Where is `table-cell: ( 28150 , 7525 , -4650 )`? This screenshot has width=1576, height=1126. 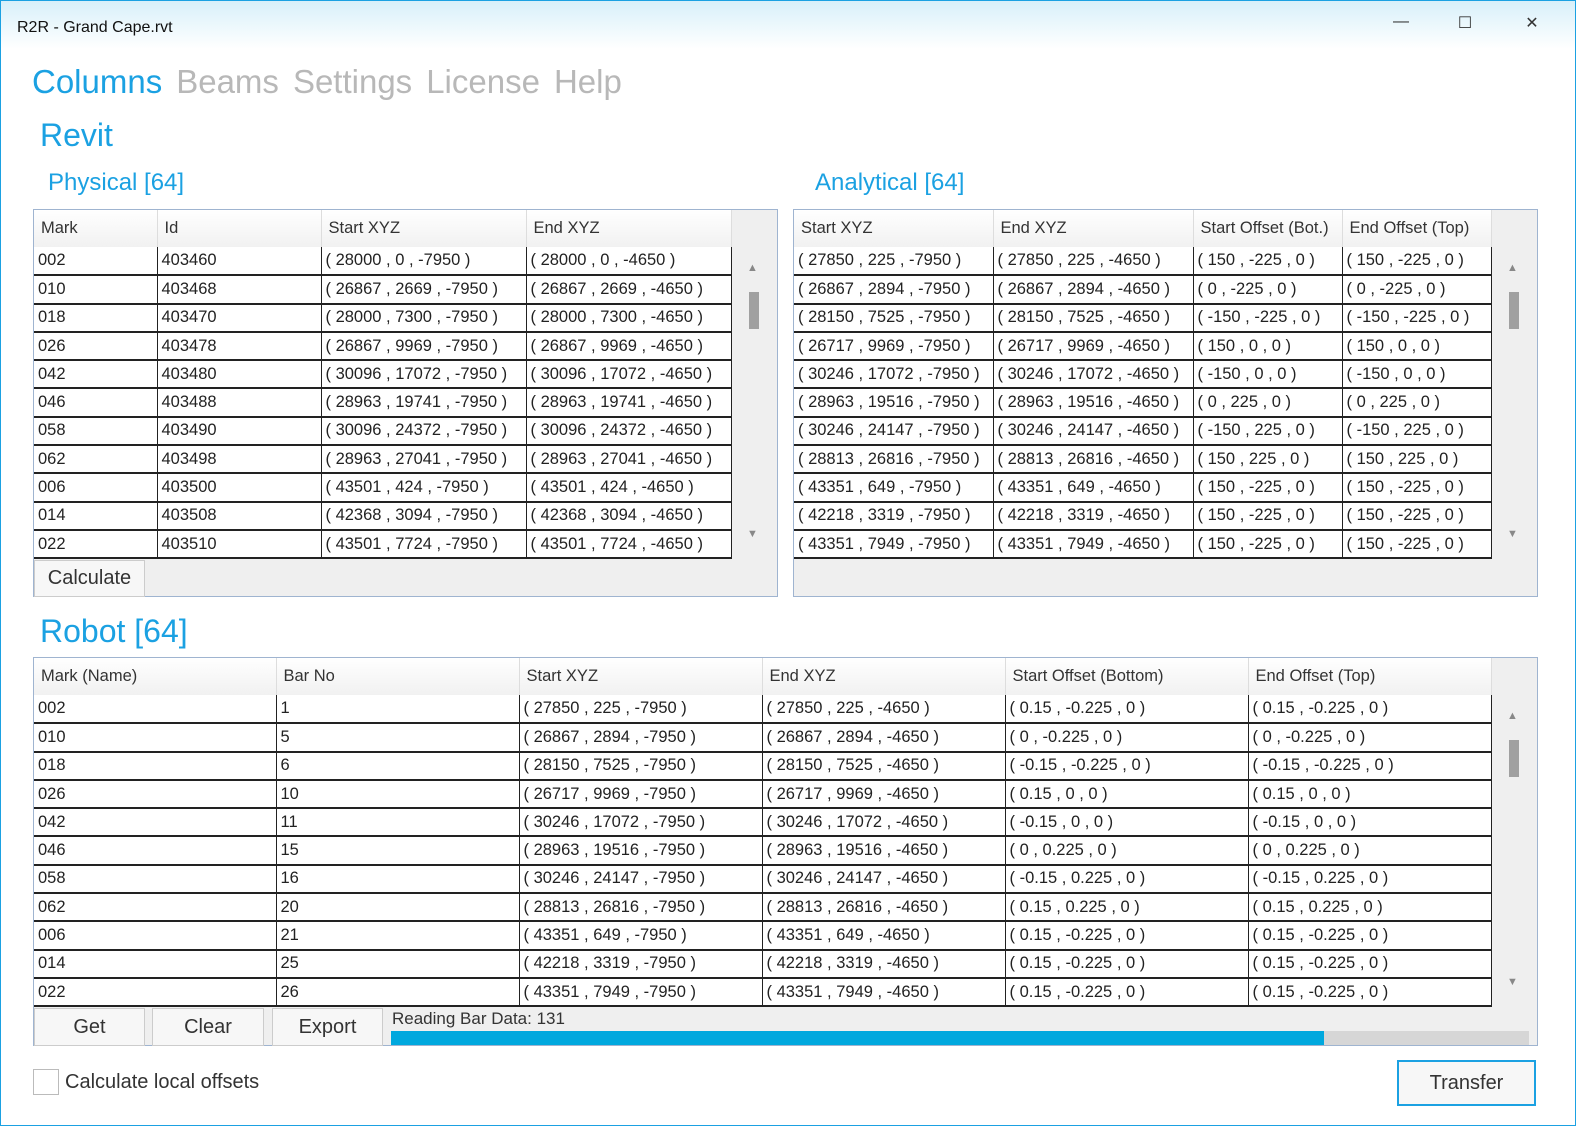
table-cell: ( 28150 , 7525 , -4650 ) is located at coordinates (1093, 318).